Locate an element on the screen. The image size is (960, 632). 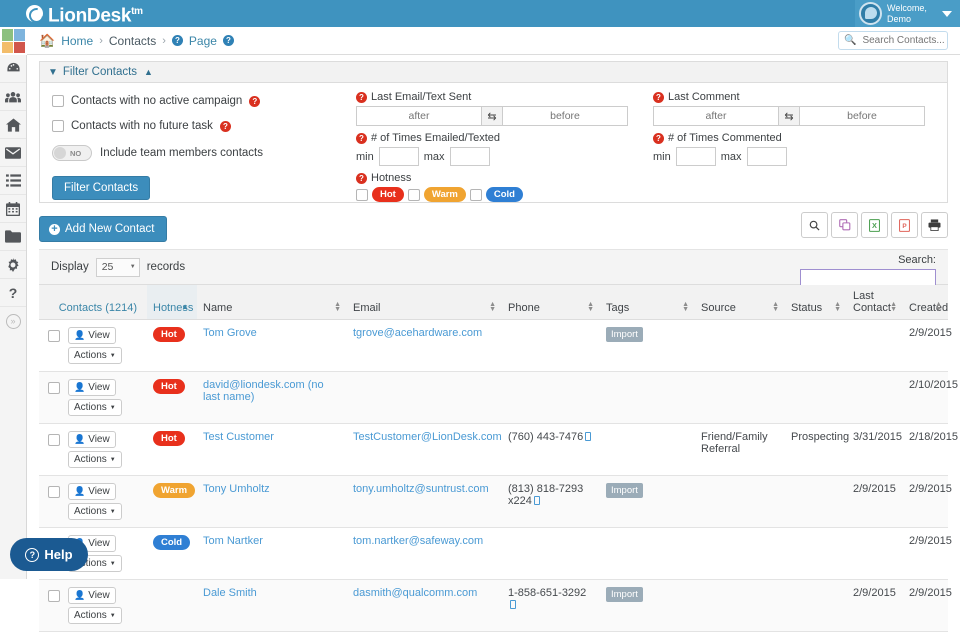
copy-button is located at coordinates (844, 225).